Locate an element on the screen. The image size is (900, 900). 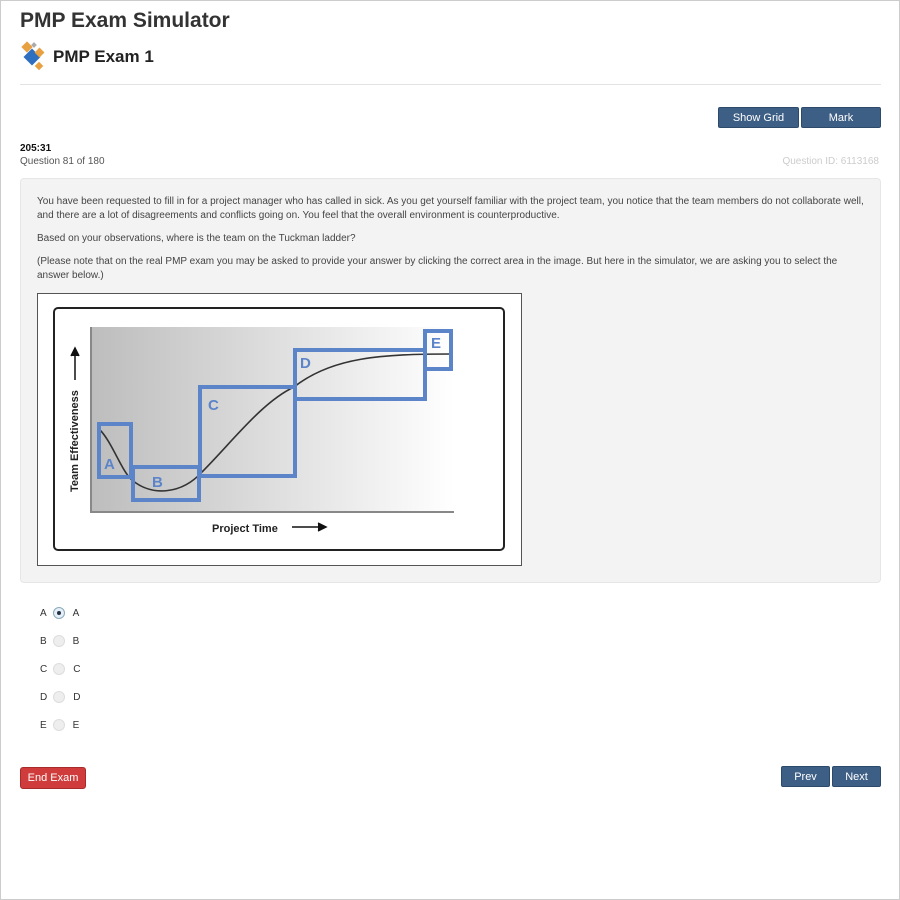
option-letter: A is located at coordinates (43, 613).